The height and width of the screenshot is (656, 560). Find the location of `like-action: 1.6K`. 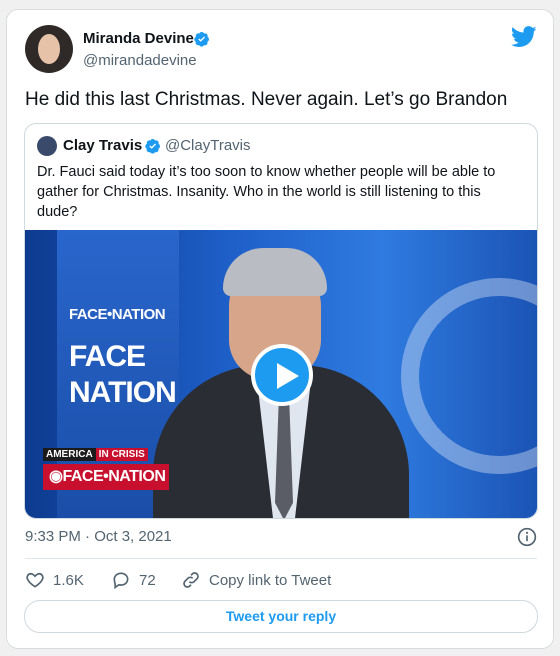

like-action: 1.6K is located at coordinates (54, 580).